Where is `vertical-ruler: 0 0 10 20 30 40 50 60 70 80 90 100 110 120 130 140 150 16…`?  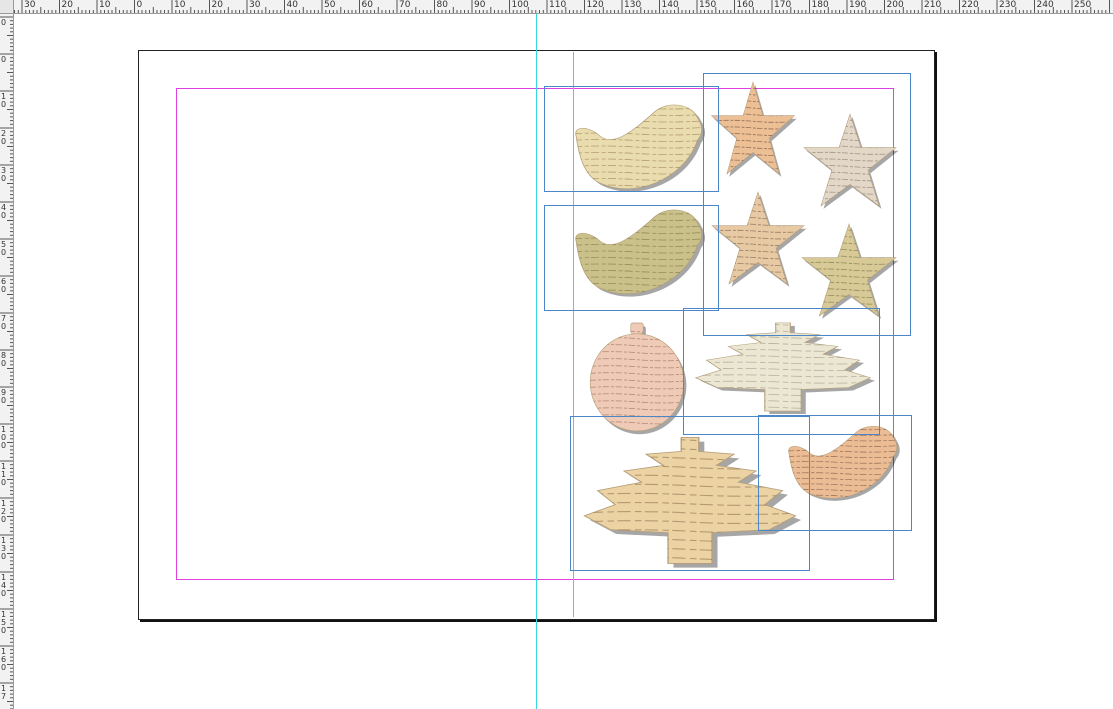 vertical-ruler: 0 0 10 20 30 40 50 60 70 80 90 100 110 120 130 140 150 16… is located at coordinates (7, 361).